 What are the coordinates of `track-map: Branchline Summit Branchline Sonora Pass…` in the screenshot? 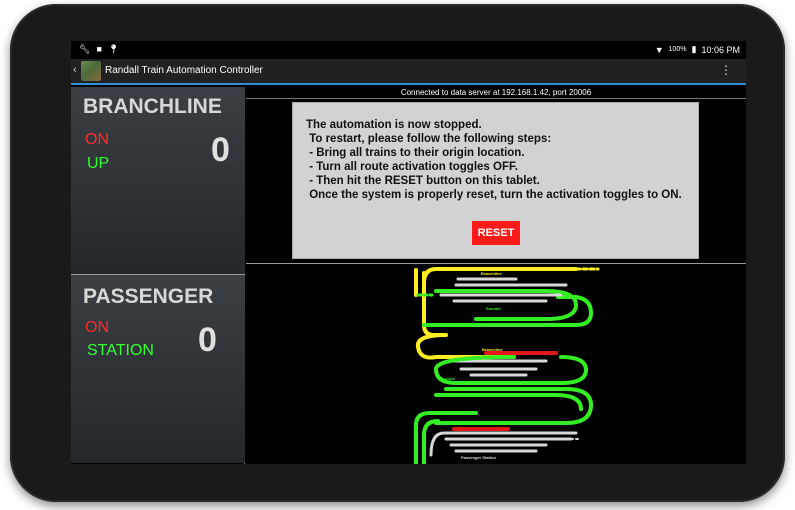 It's located at (507, 365).